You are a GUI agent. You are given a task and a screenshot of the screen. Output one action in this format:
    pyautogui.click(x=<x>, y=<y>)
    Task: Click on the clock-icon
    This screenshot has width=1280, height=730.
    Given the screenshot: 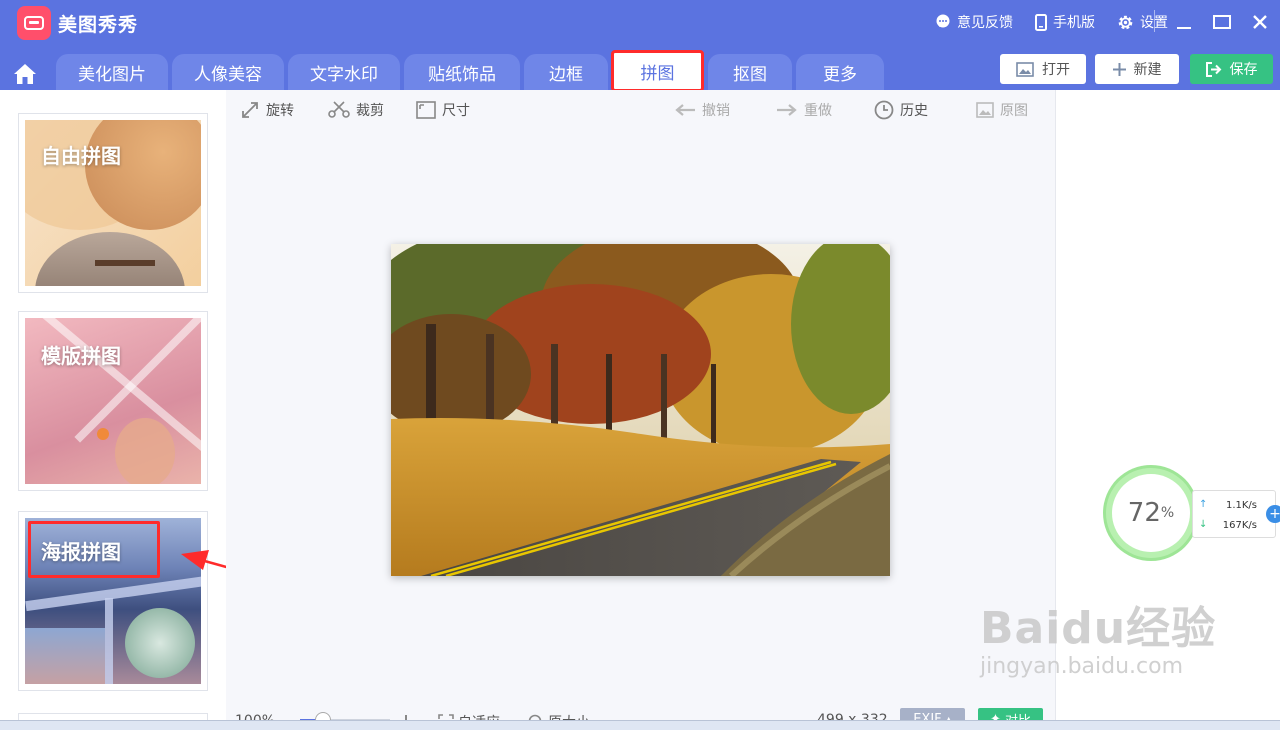 What is the action you would take?
    pyautogui.click(x=884, y=110)
    